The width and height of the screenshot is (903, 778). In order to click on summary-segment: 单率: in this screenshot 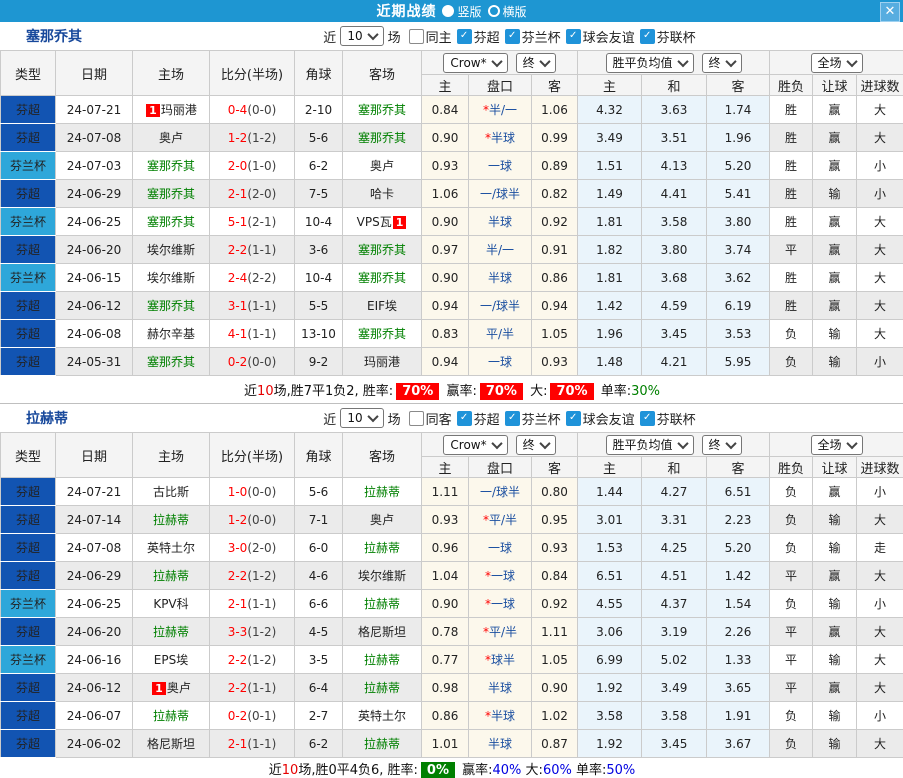, I will do `click(614, 391)`.